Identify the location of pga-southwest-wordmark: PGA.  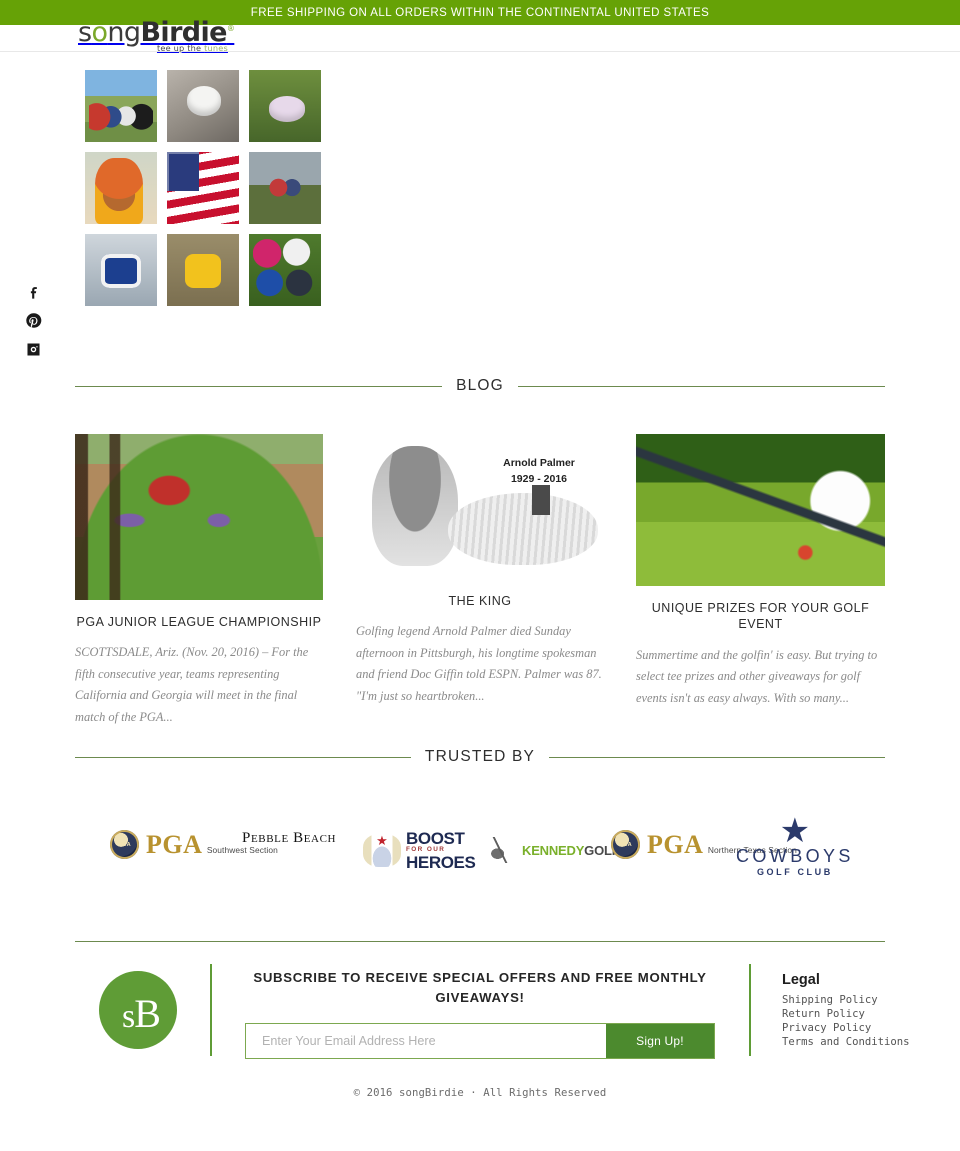
(174, 844).